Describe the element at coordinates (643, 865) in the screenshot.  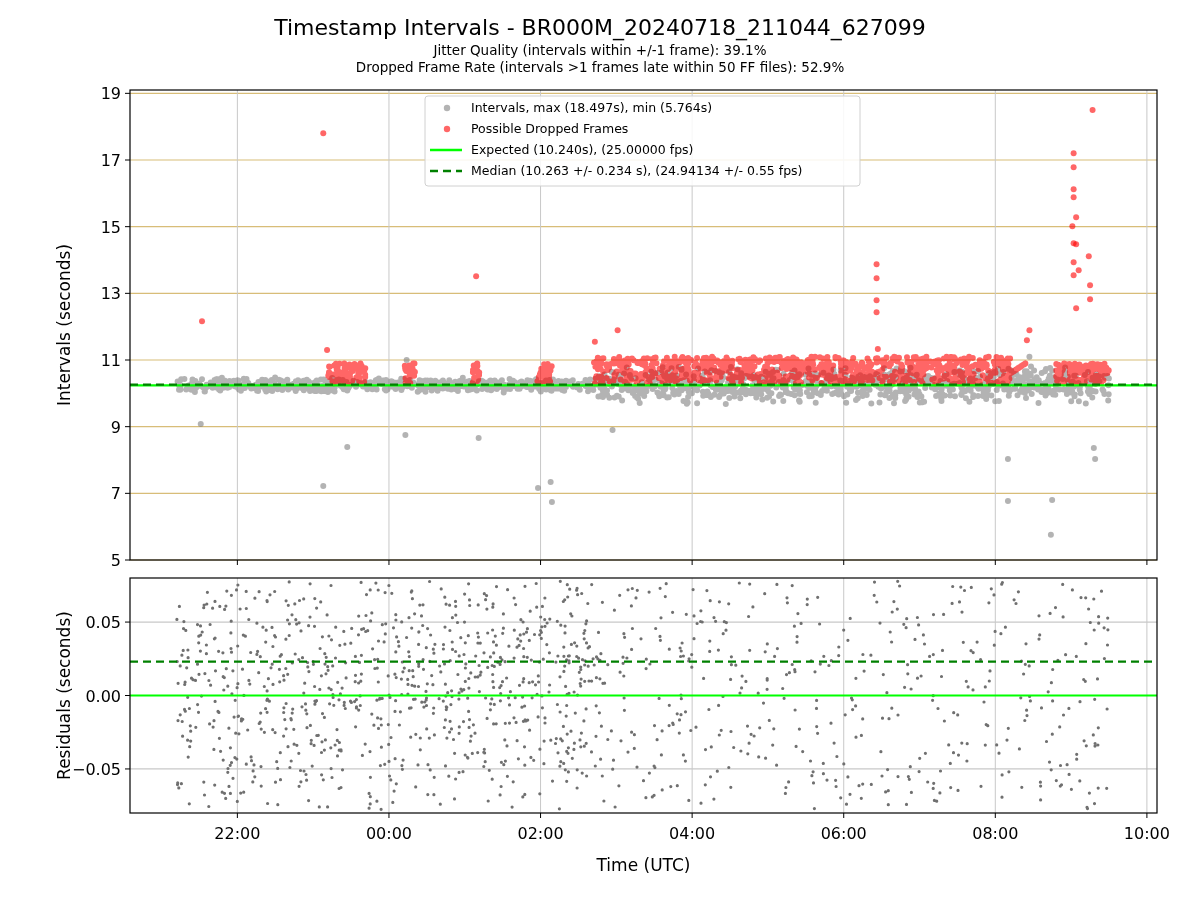
I see `axis-label: Time (UTC)` at that location.